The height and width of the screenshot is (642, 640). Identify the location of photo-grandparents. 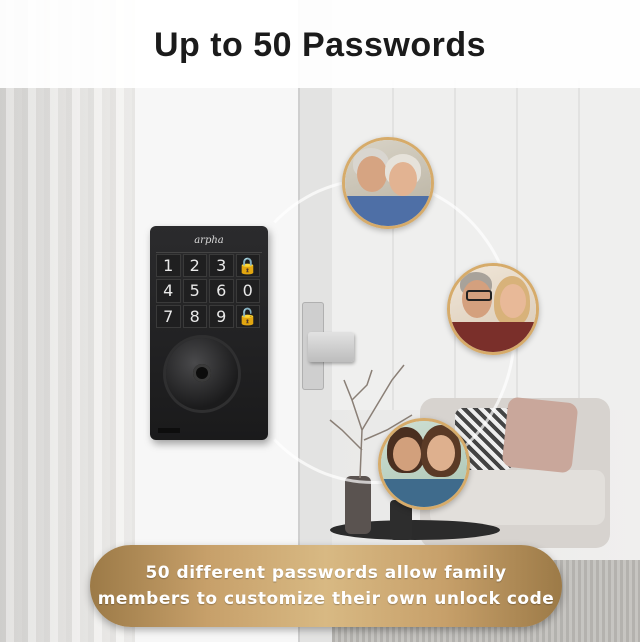
(388, 183).